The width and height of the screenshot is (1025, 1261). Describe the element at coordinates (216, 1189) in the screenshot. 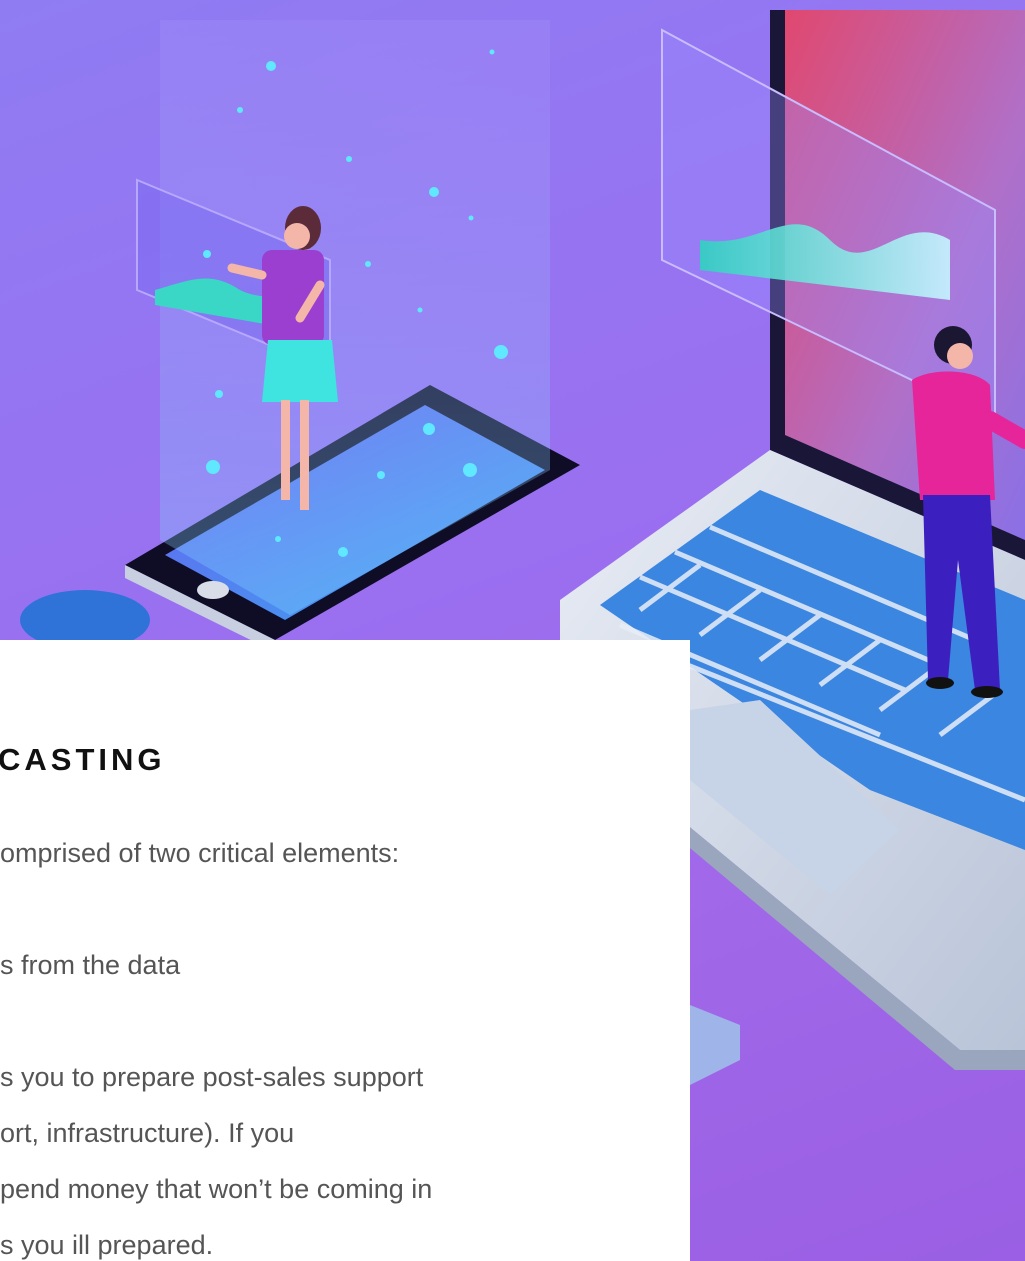

I see `paragraph-line: pend money that won’t be coming in` at that location.